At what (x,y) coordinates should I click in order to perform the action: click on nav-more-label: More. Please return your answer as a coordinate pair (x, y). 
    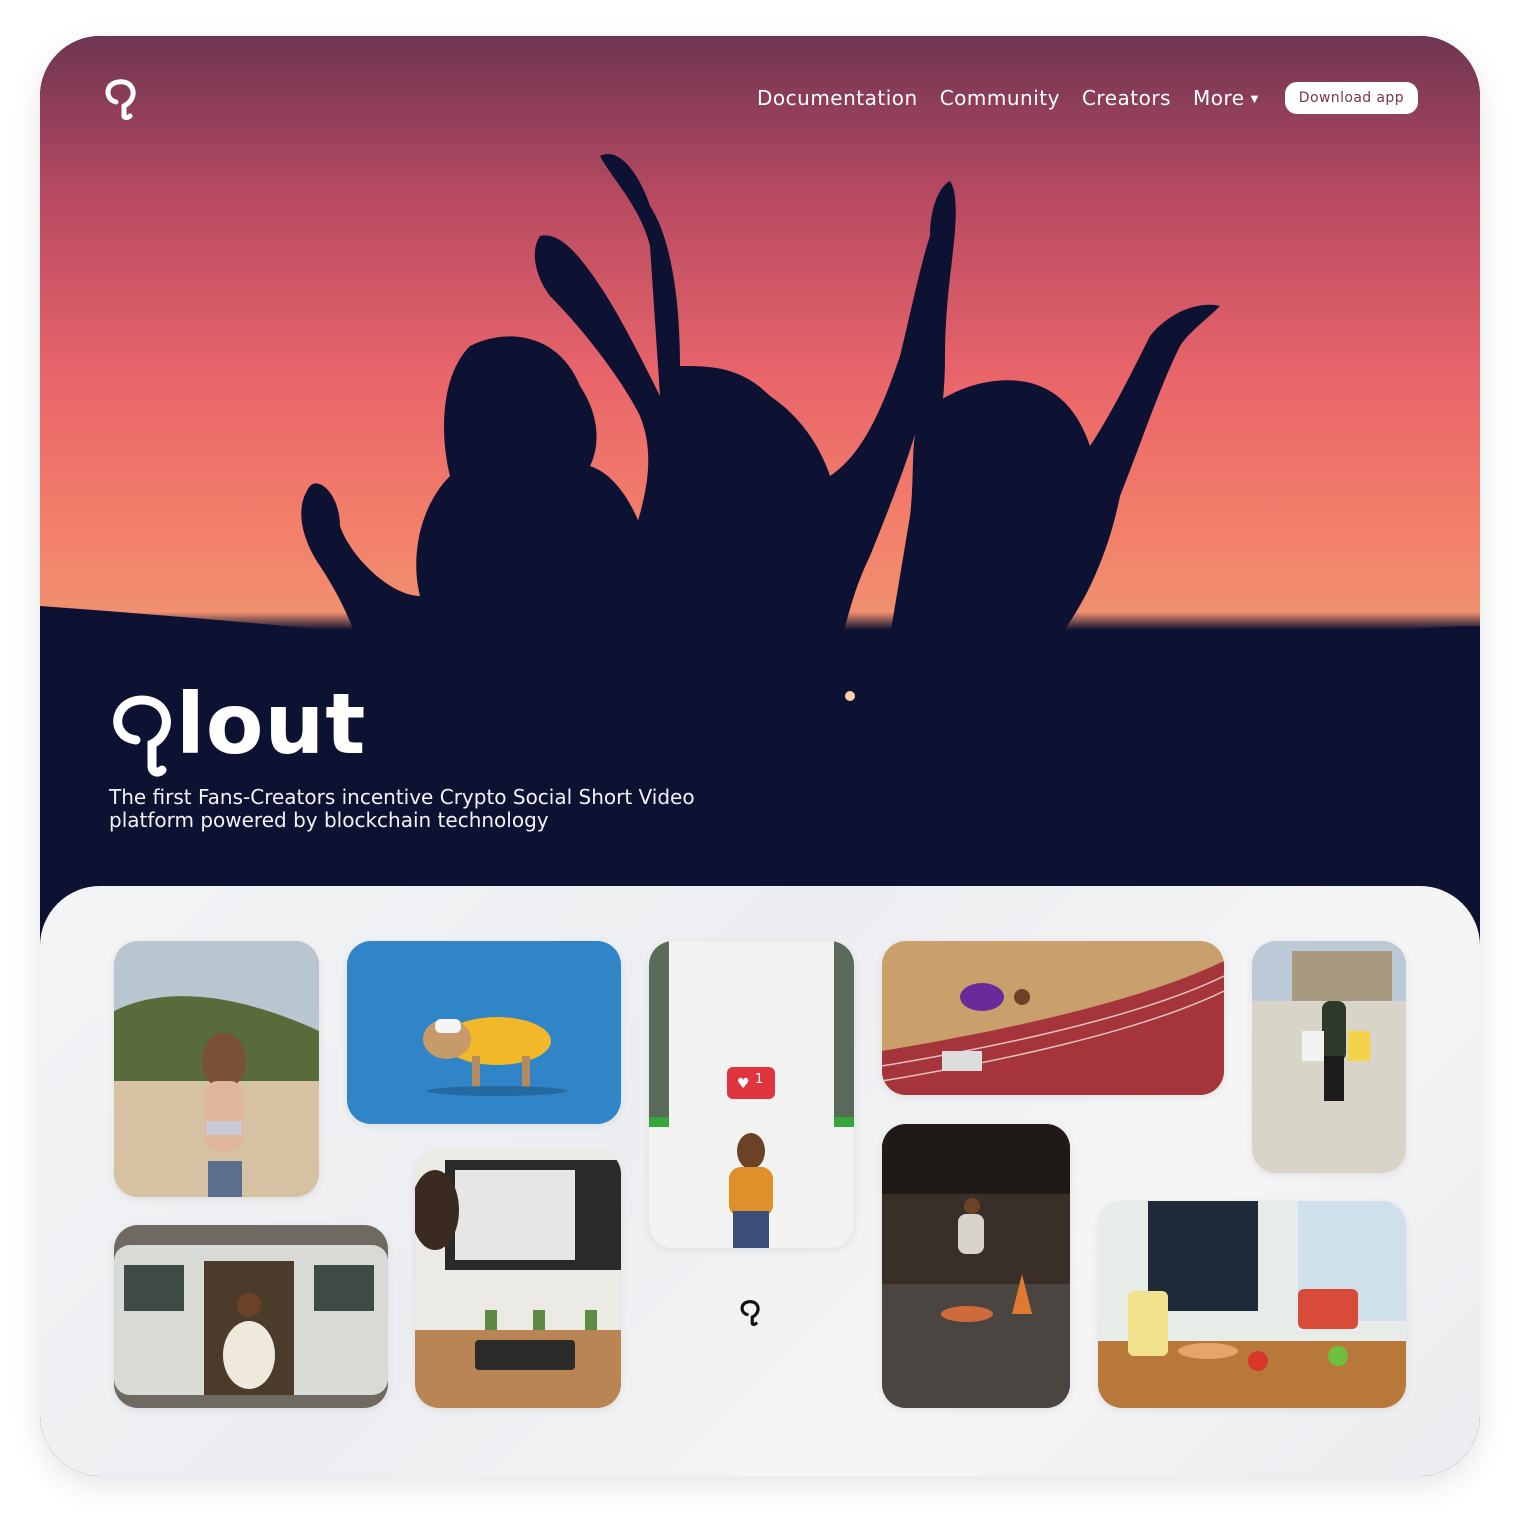
    Looking at the image, I should click on (1219, 98).